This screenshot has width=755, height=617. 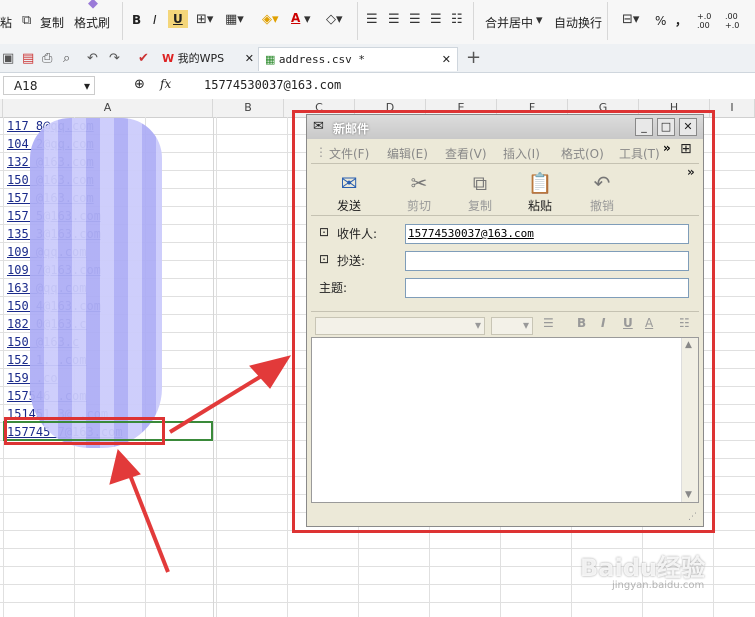 I want to click on baidu-watermark-url: jingyan.baidu.com, so click(x=658, y=585).